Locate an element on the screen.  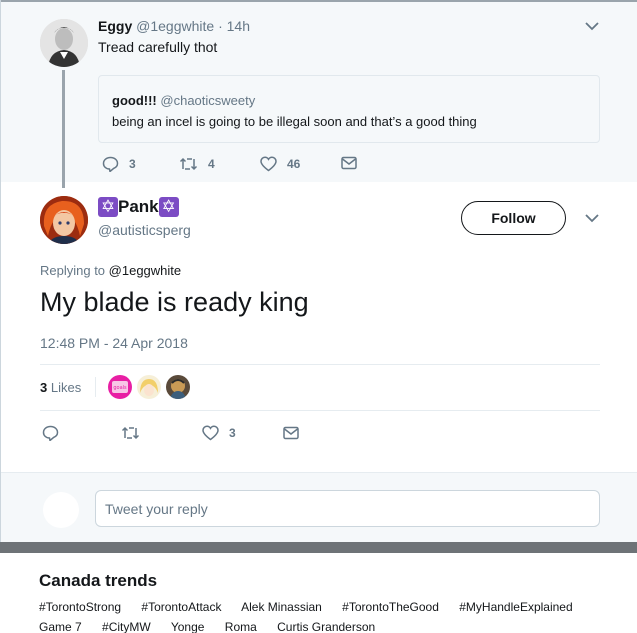
like-action: 3 is located at coordinates (219, 433).